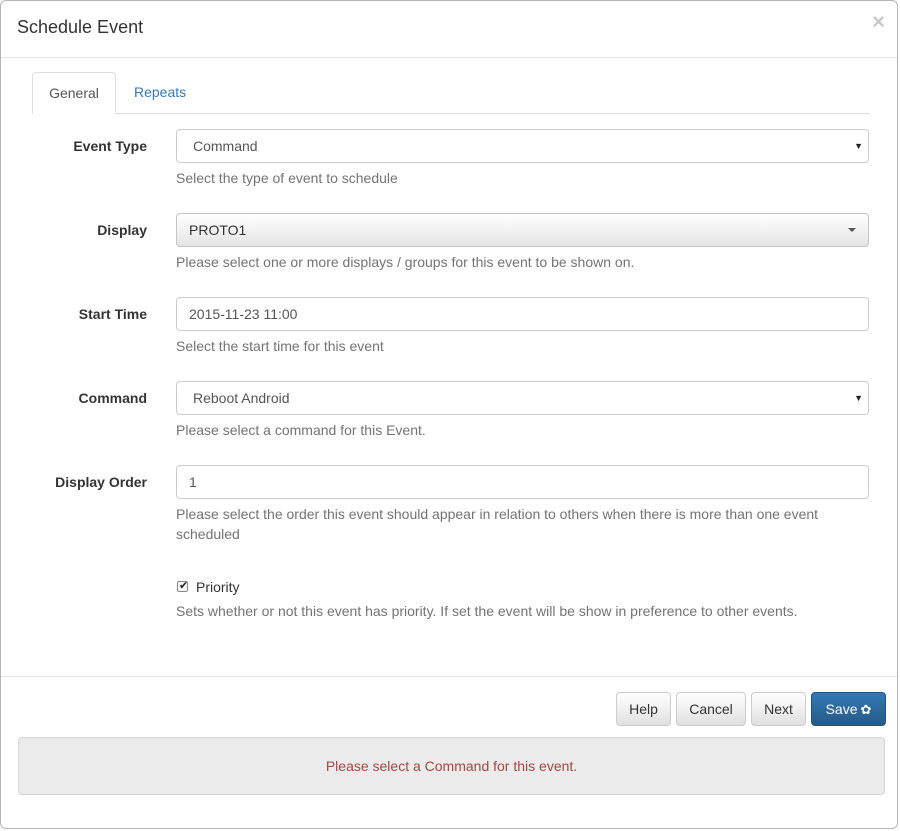 The width and height of the screenshot is (900, 831). I want to click on modal-title: Schedule Event, so click(80, 27).